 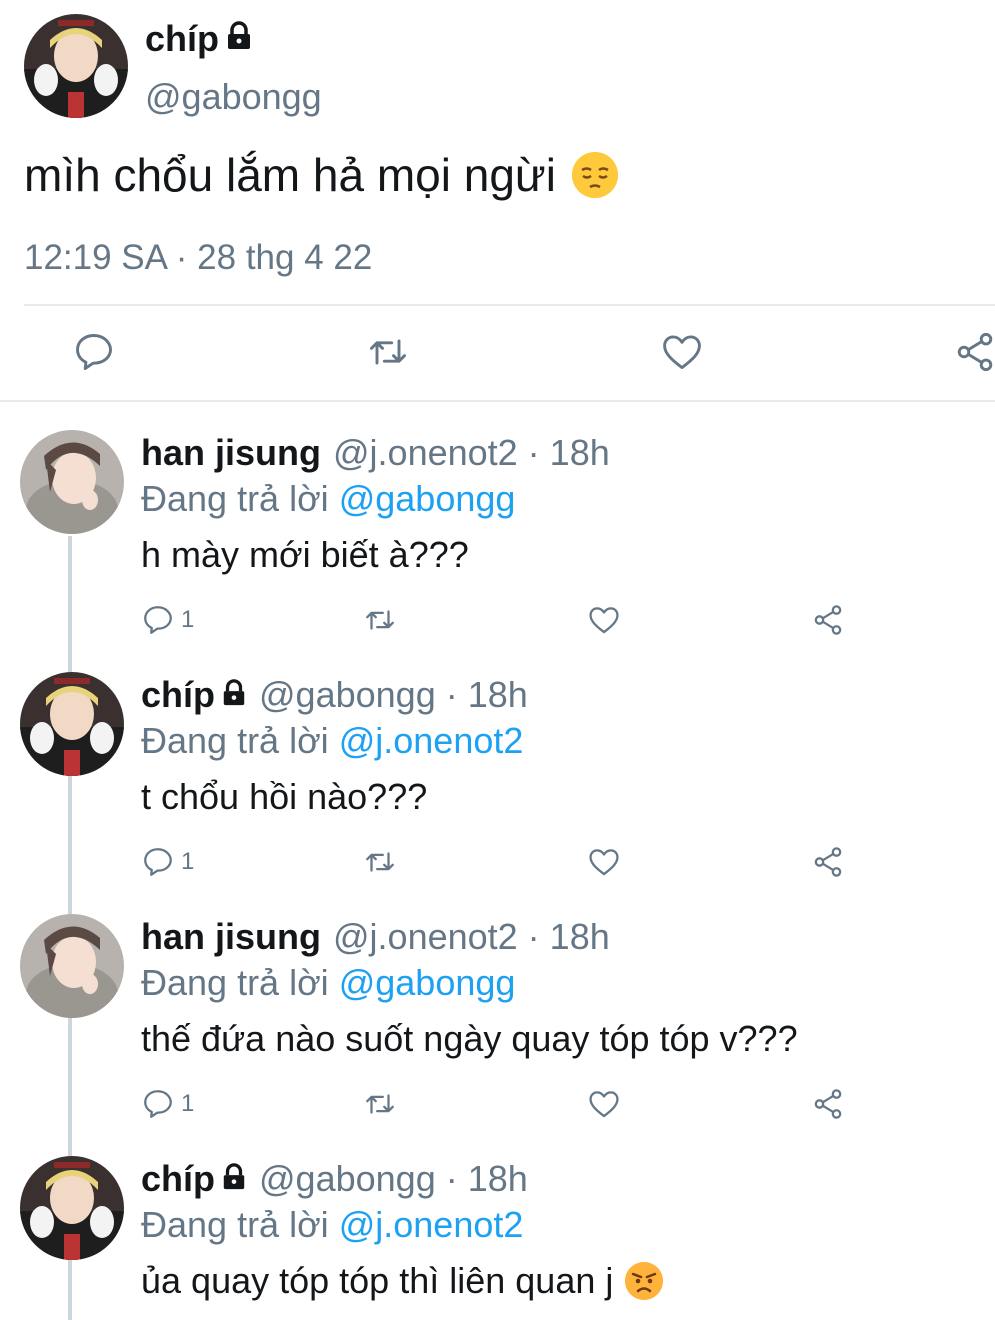 What do you see at coordinates (76, 66) in the screenshot?
I see `main-avatar` at bounding box center [76, 66].